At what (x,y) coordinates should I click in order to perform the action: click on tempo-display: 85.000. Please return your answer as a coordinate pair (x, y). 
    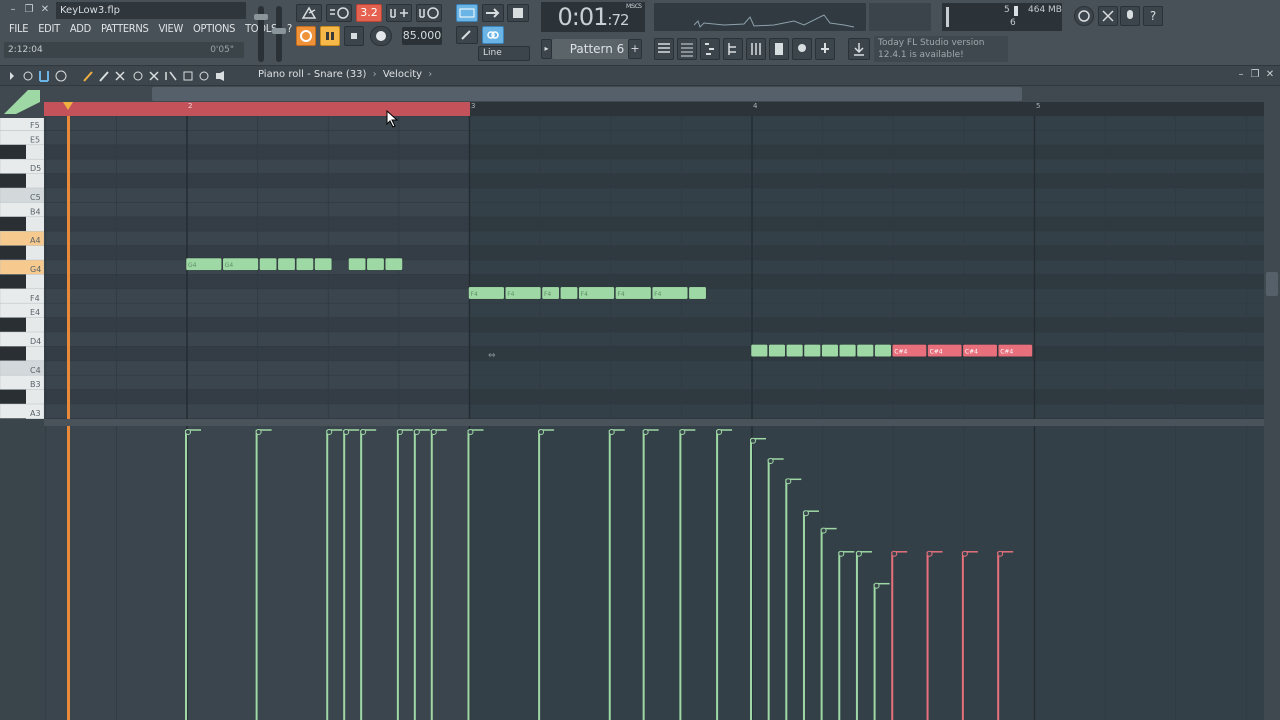
    Looking at the image, I should click on (422, 36).